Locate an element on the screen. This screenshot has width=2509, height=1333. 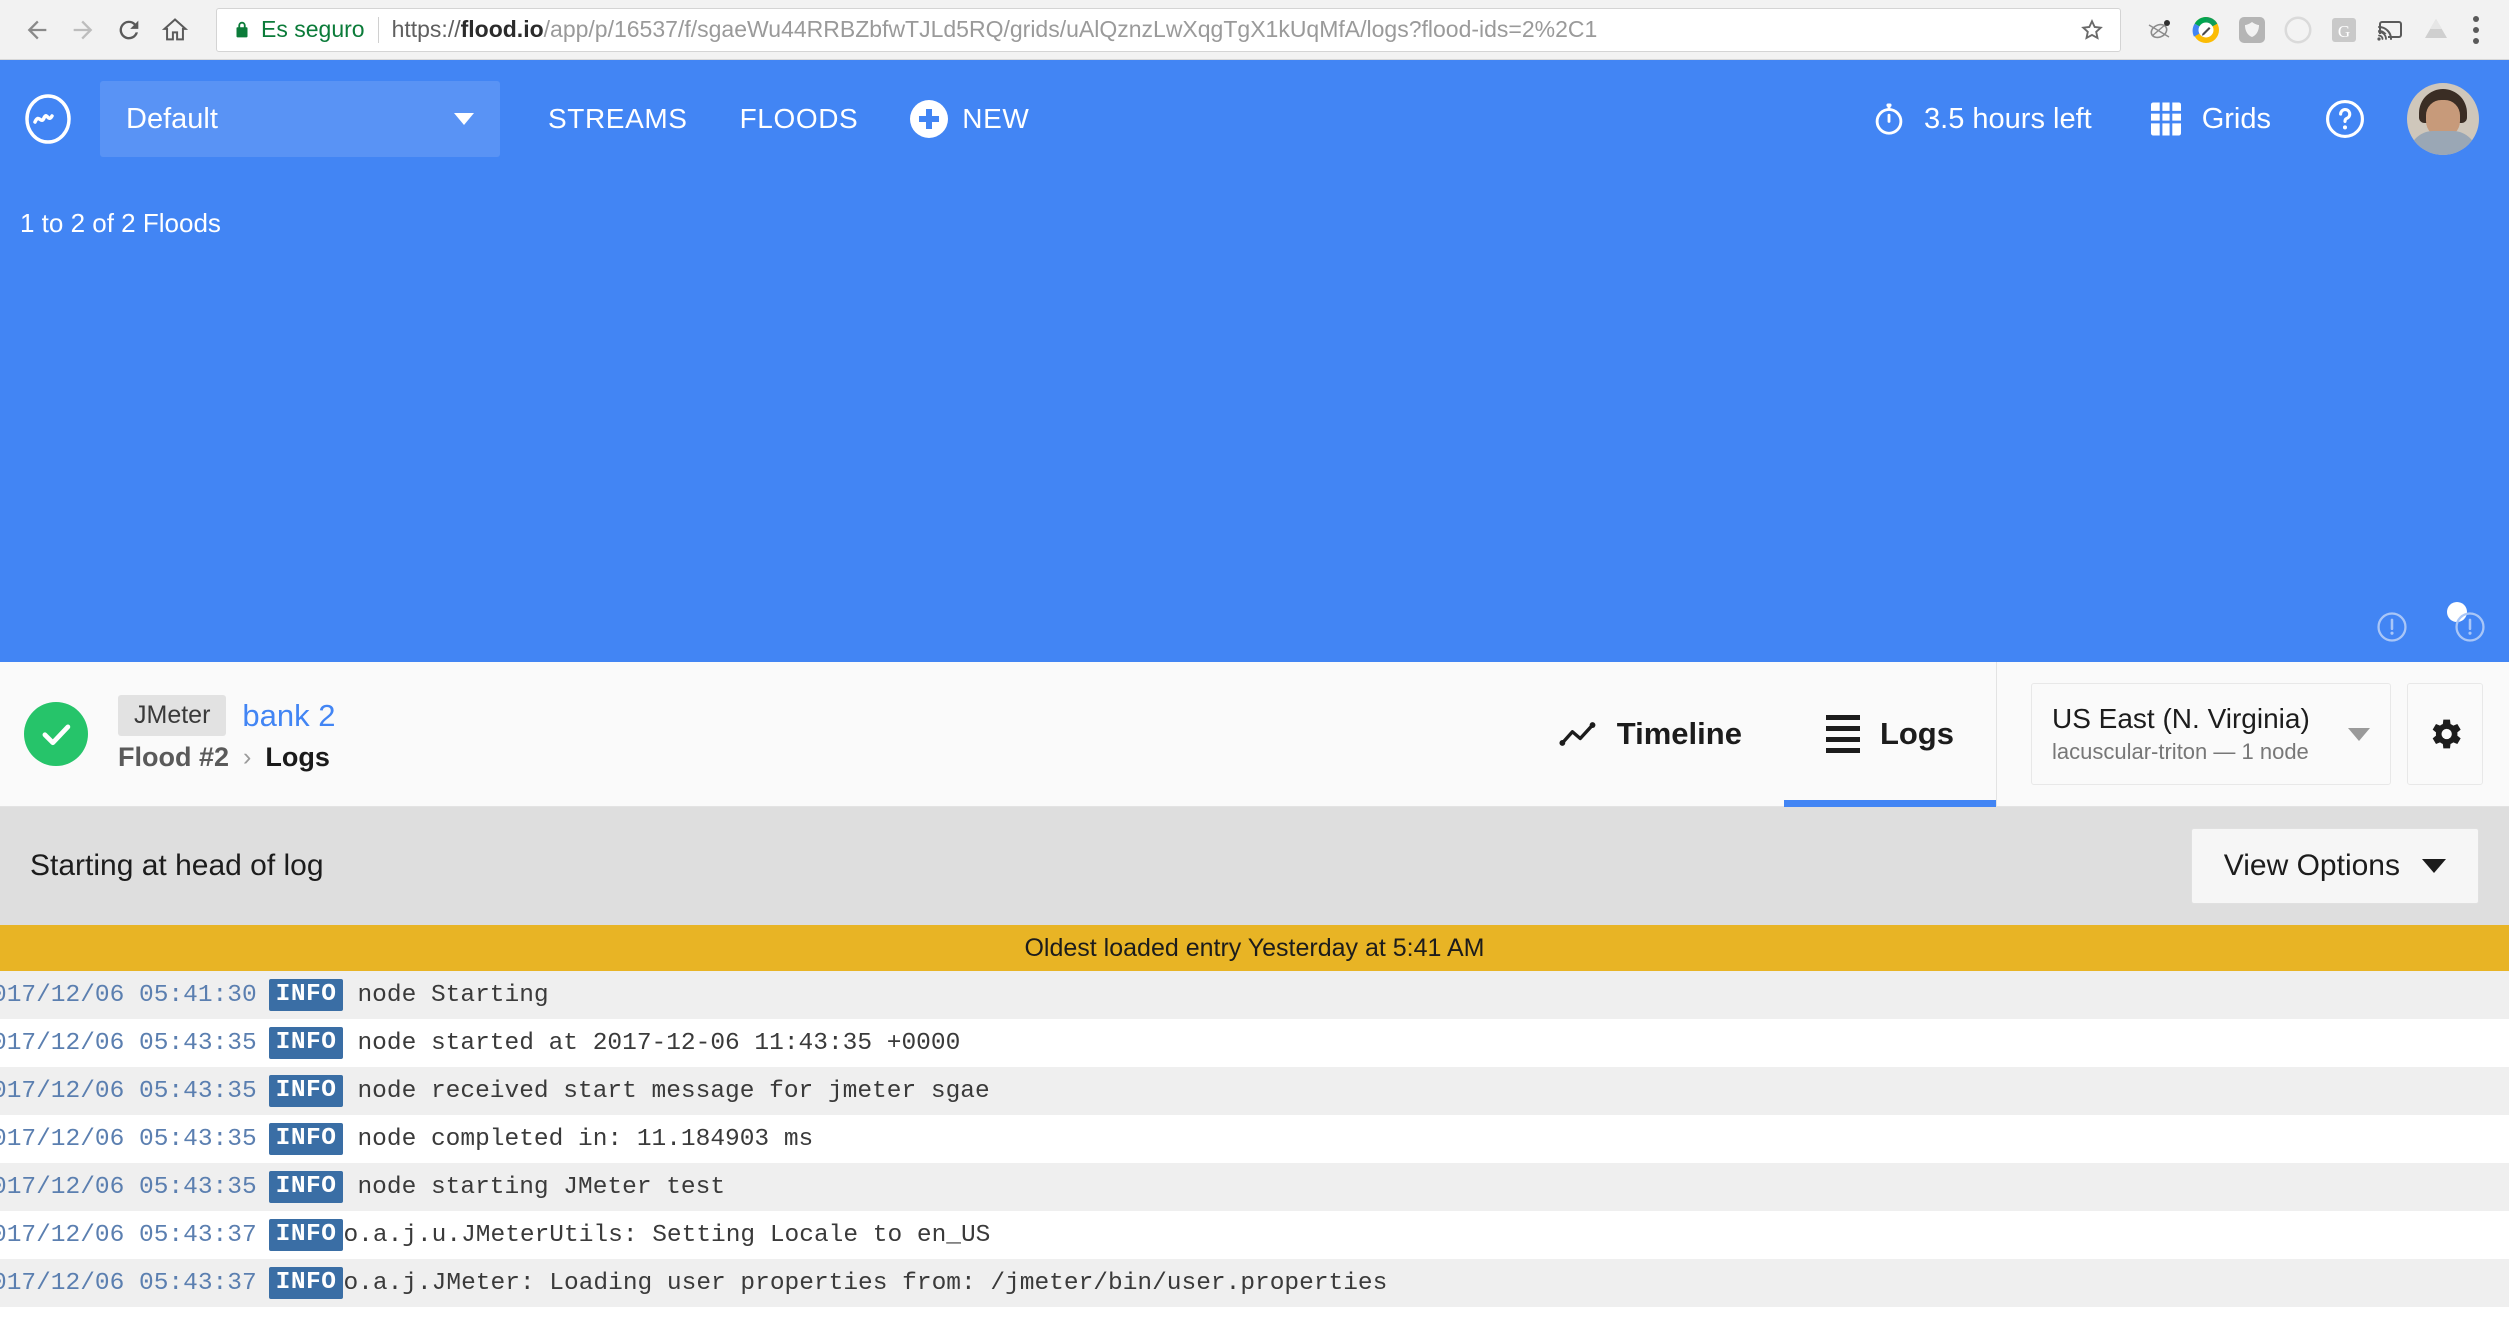
log-timestamp: 017/12/06 05:41:30 is located at coordinates (128, 995).